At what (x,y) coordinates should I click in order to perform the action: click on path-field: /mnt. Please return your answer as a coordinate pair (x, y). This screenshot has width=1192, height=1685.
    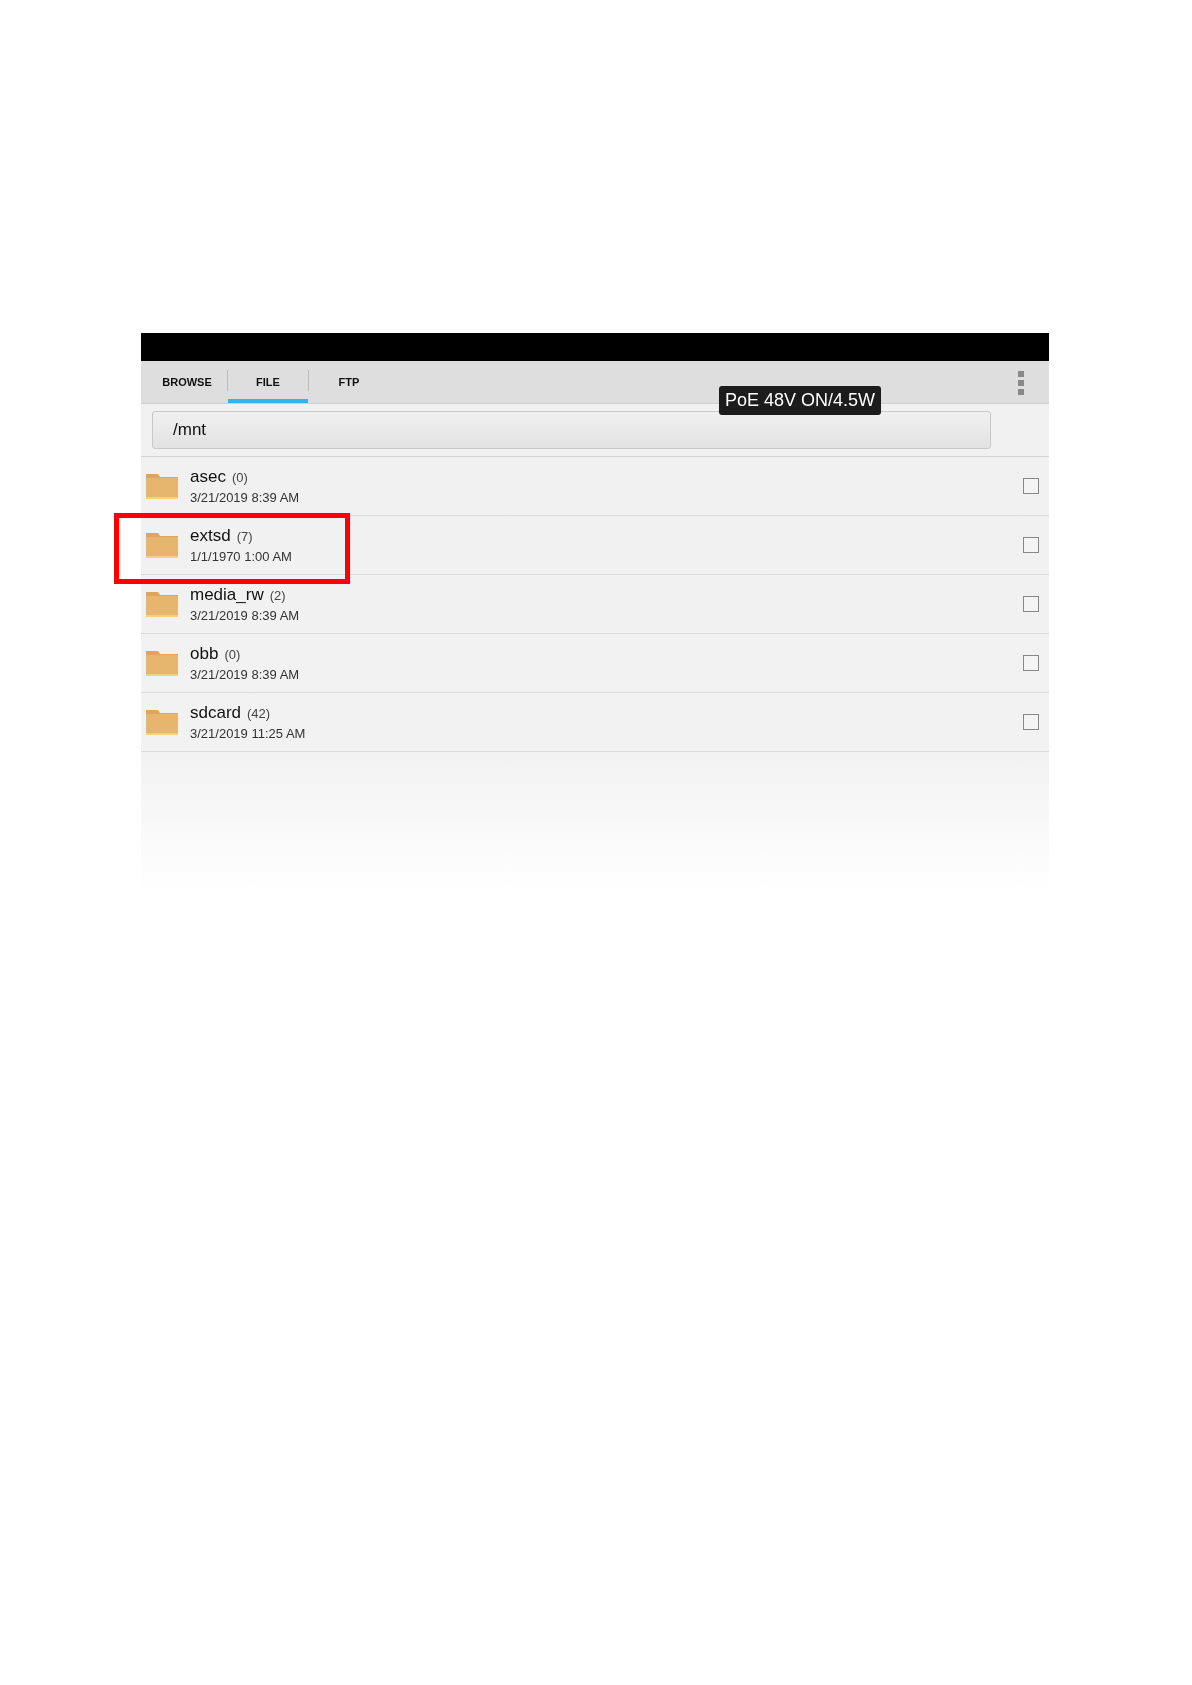
    Looking at the image, I should click on (571, 430).